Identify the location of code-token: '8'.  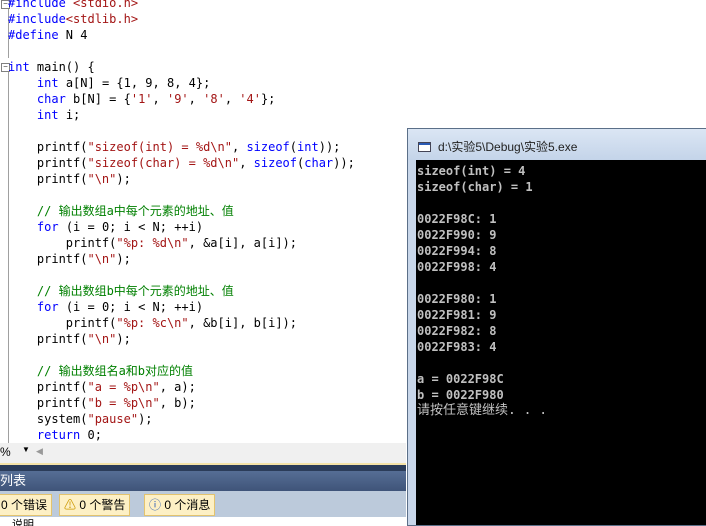
(214, 99).